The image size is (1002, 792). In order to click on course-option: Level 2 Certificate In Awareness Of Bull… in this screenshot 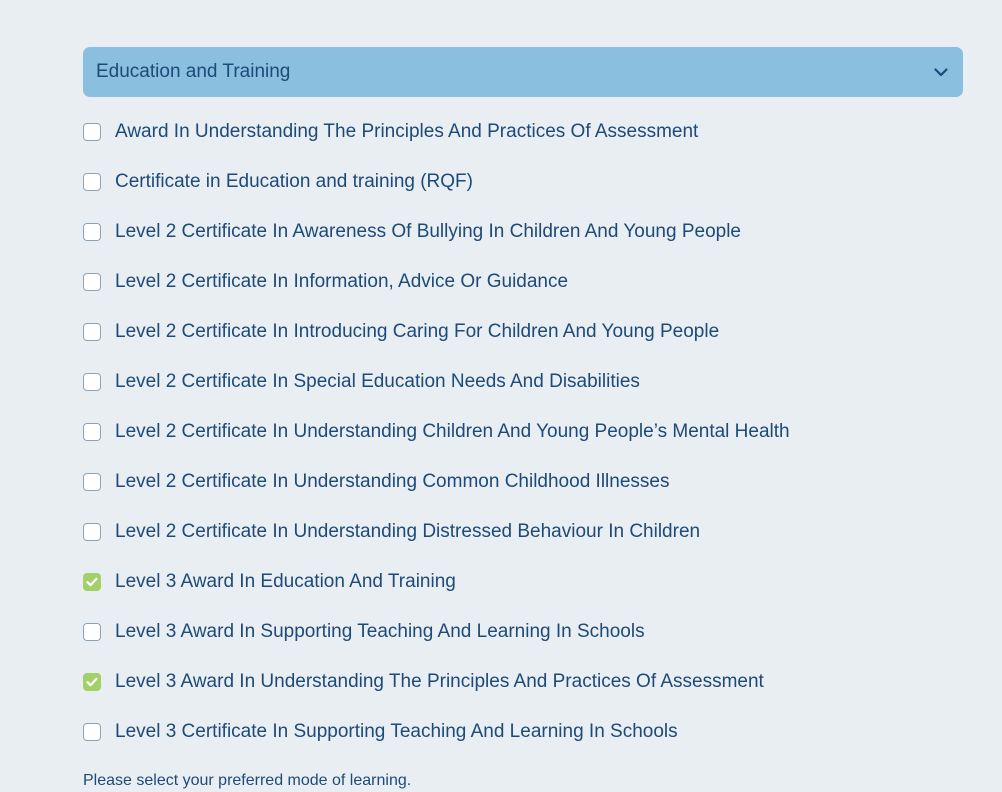, I will do `click(523, 232)`.